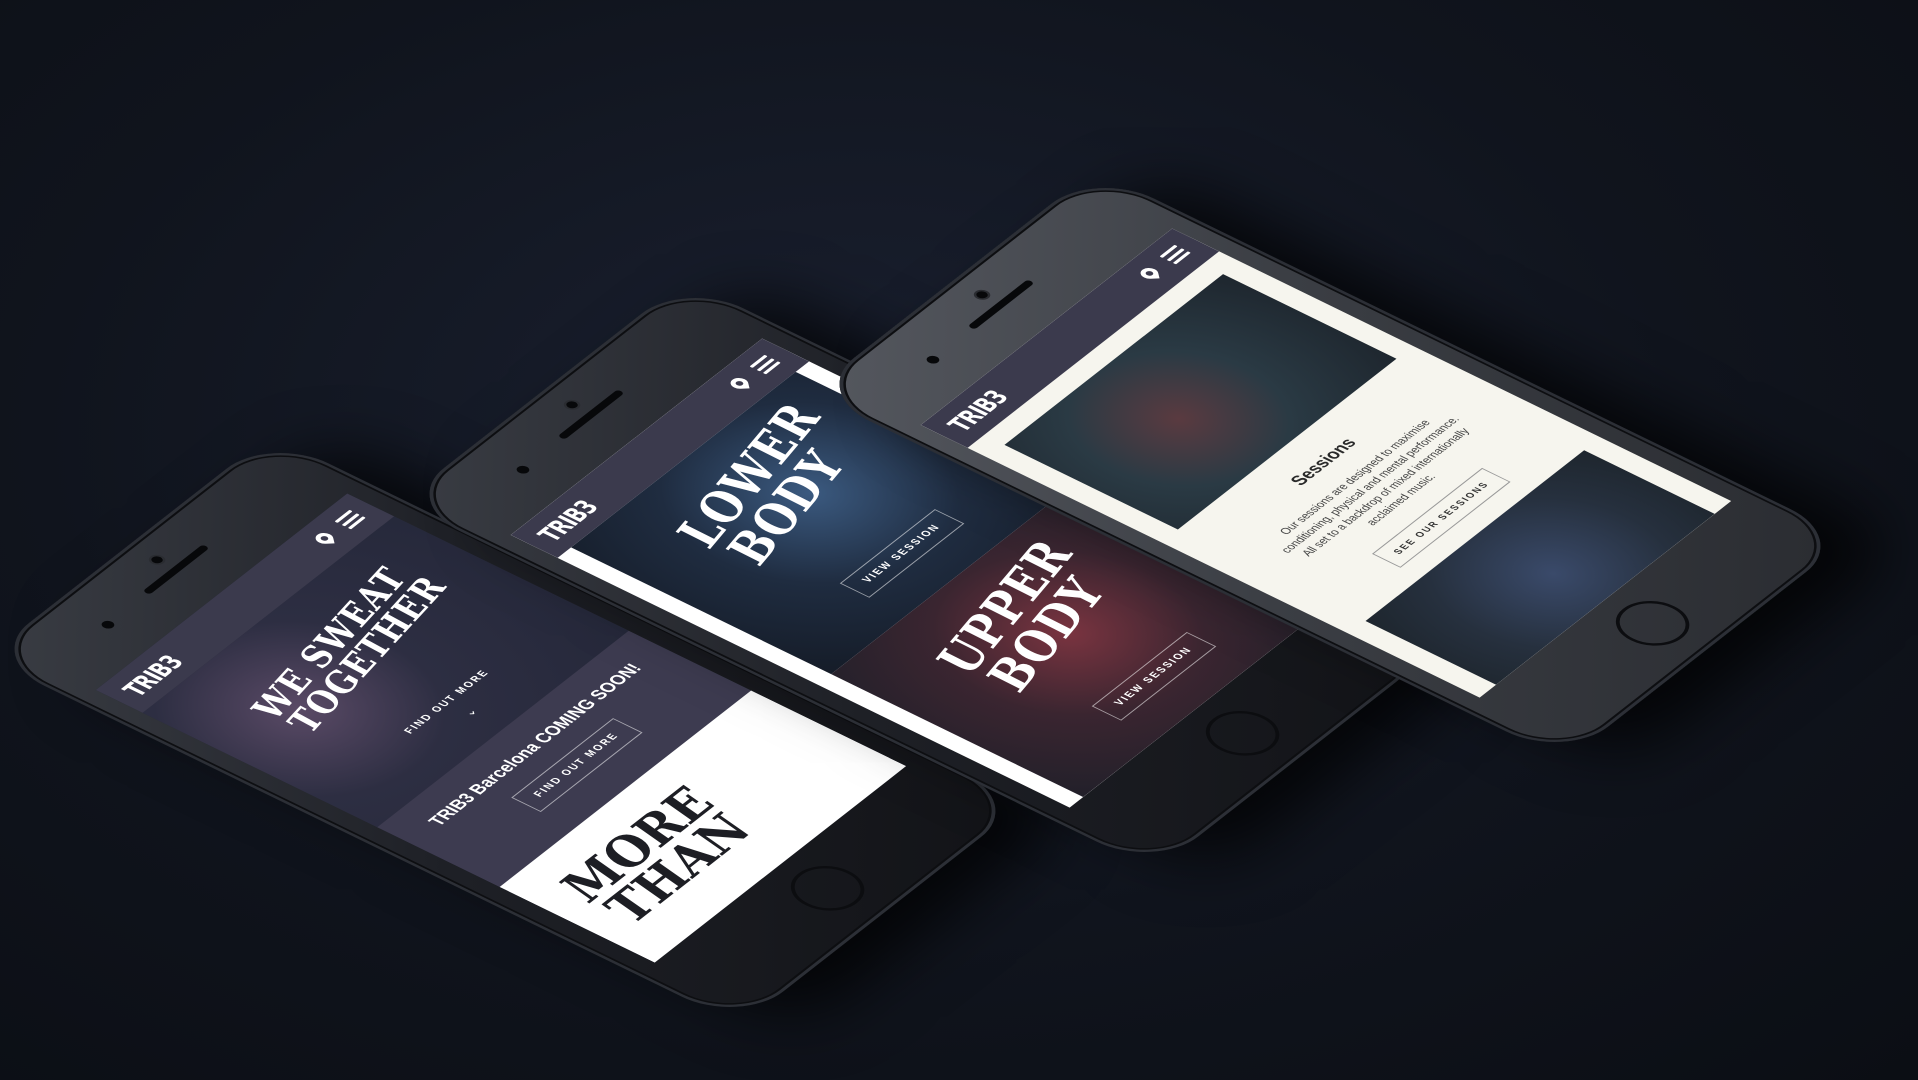 The image size is (1918, 1080). Describe the element at coordinates (978, 410) in the screenshot. I see `trib3-logo: TRIB3` at that location.